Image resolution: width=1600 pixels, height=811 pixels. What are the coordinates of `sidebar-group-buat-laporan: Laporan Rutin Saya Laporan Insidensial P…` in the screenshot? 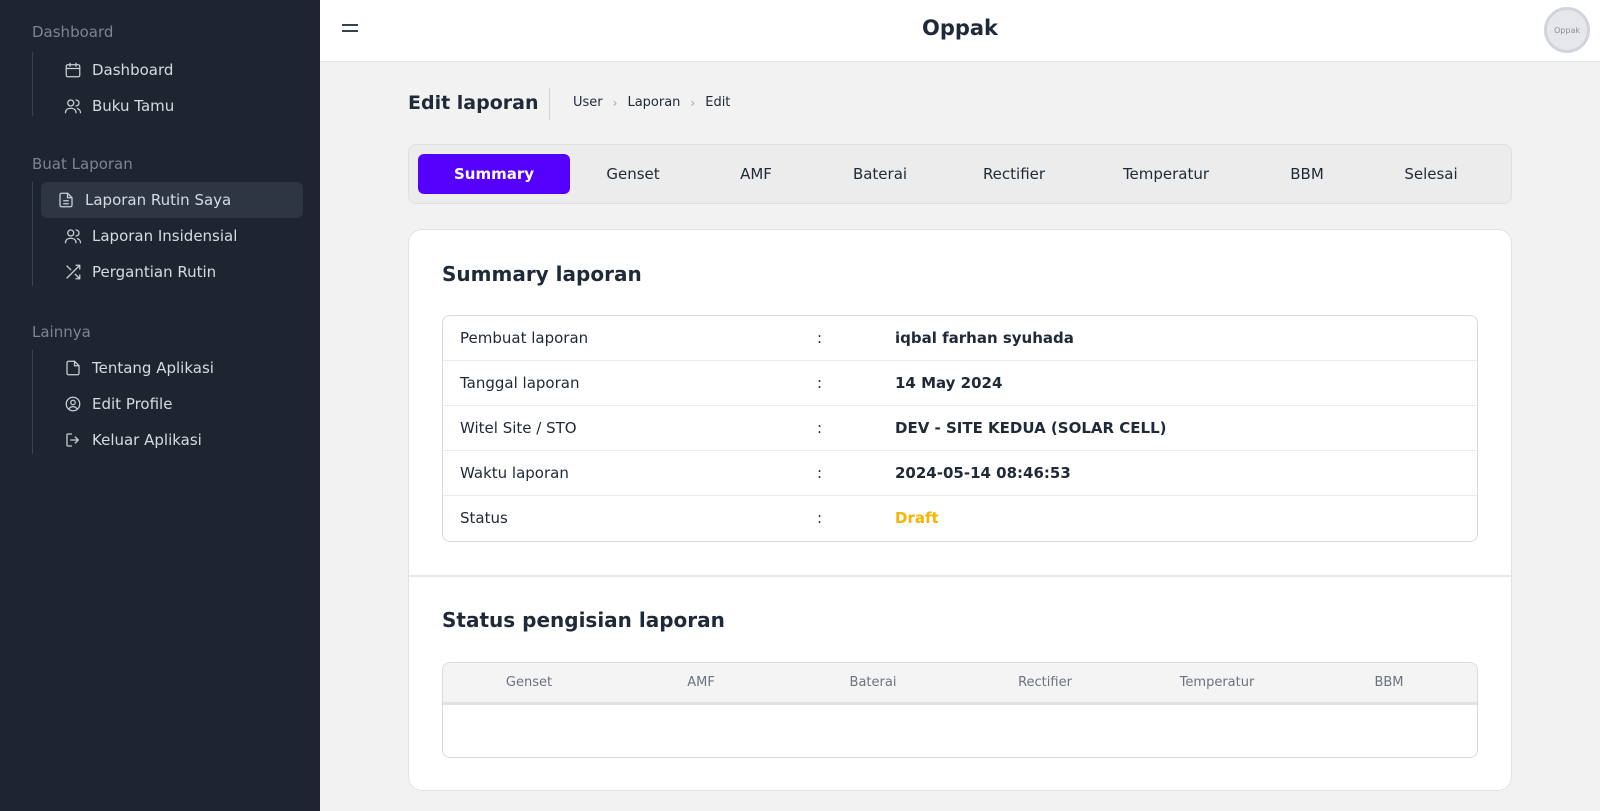 It's located at (168, 234).